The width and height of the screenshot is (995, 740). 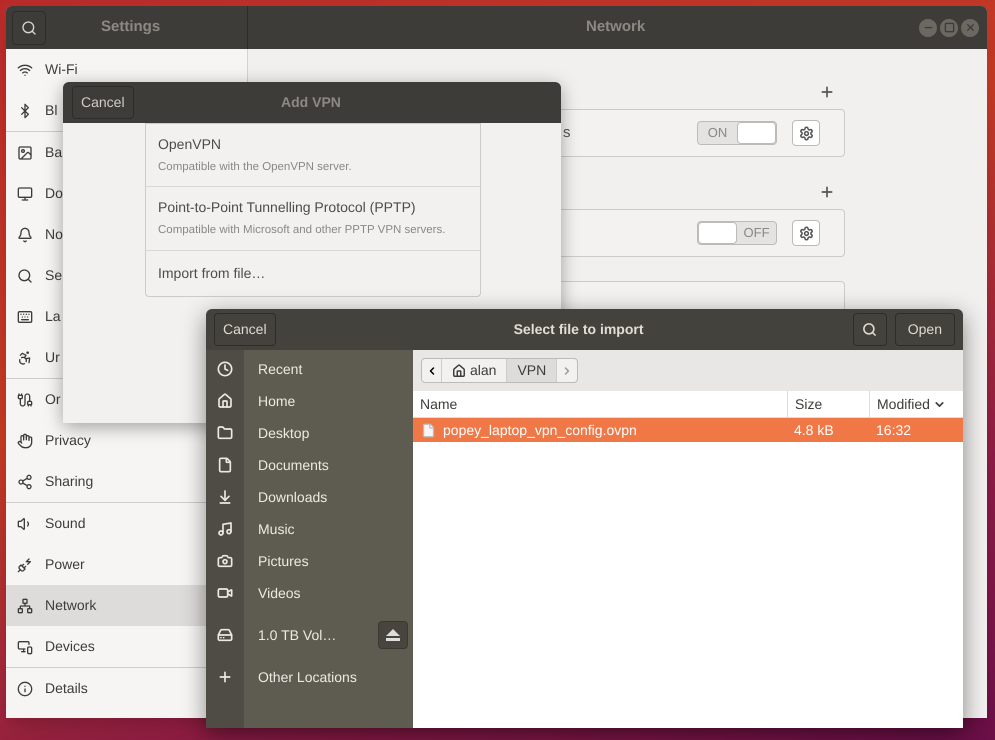 I want to click on sidebar-title: Settings, so click(x=130, y=27).